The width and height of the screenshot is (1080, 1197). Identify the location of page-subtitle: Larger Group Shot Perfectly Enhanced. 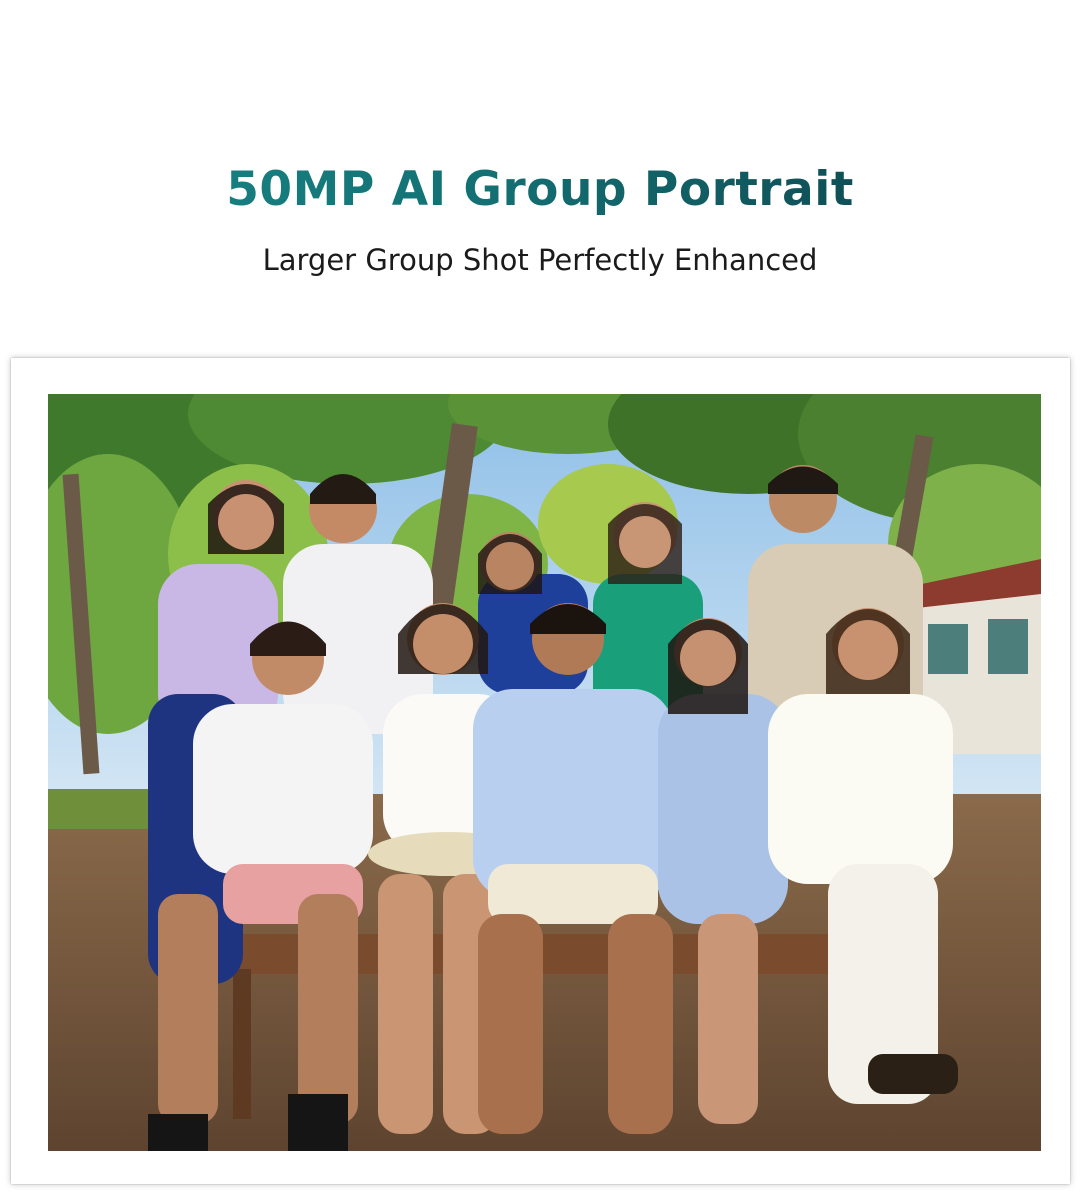
(540, 260).